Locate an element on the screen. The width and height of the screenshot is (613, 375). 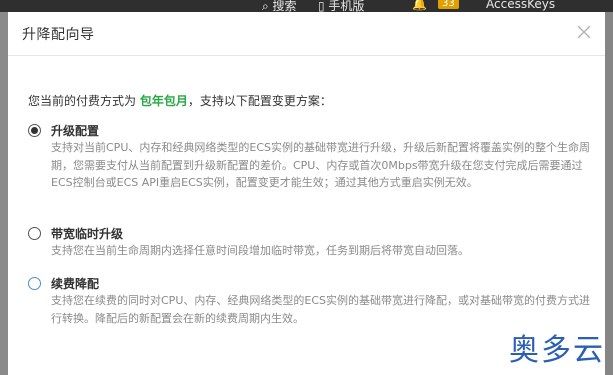
dialog-header: 升降配向导 is located at coordinates (306, 34).